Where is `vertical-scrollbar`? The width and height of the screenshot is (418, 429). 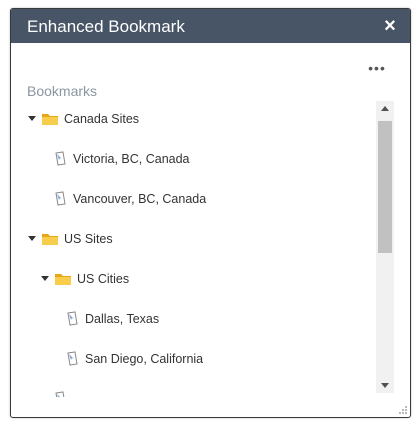 vertical-scrollbar is located at coordinates (385, 247).